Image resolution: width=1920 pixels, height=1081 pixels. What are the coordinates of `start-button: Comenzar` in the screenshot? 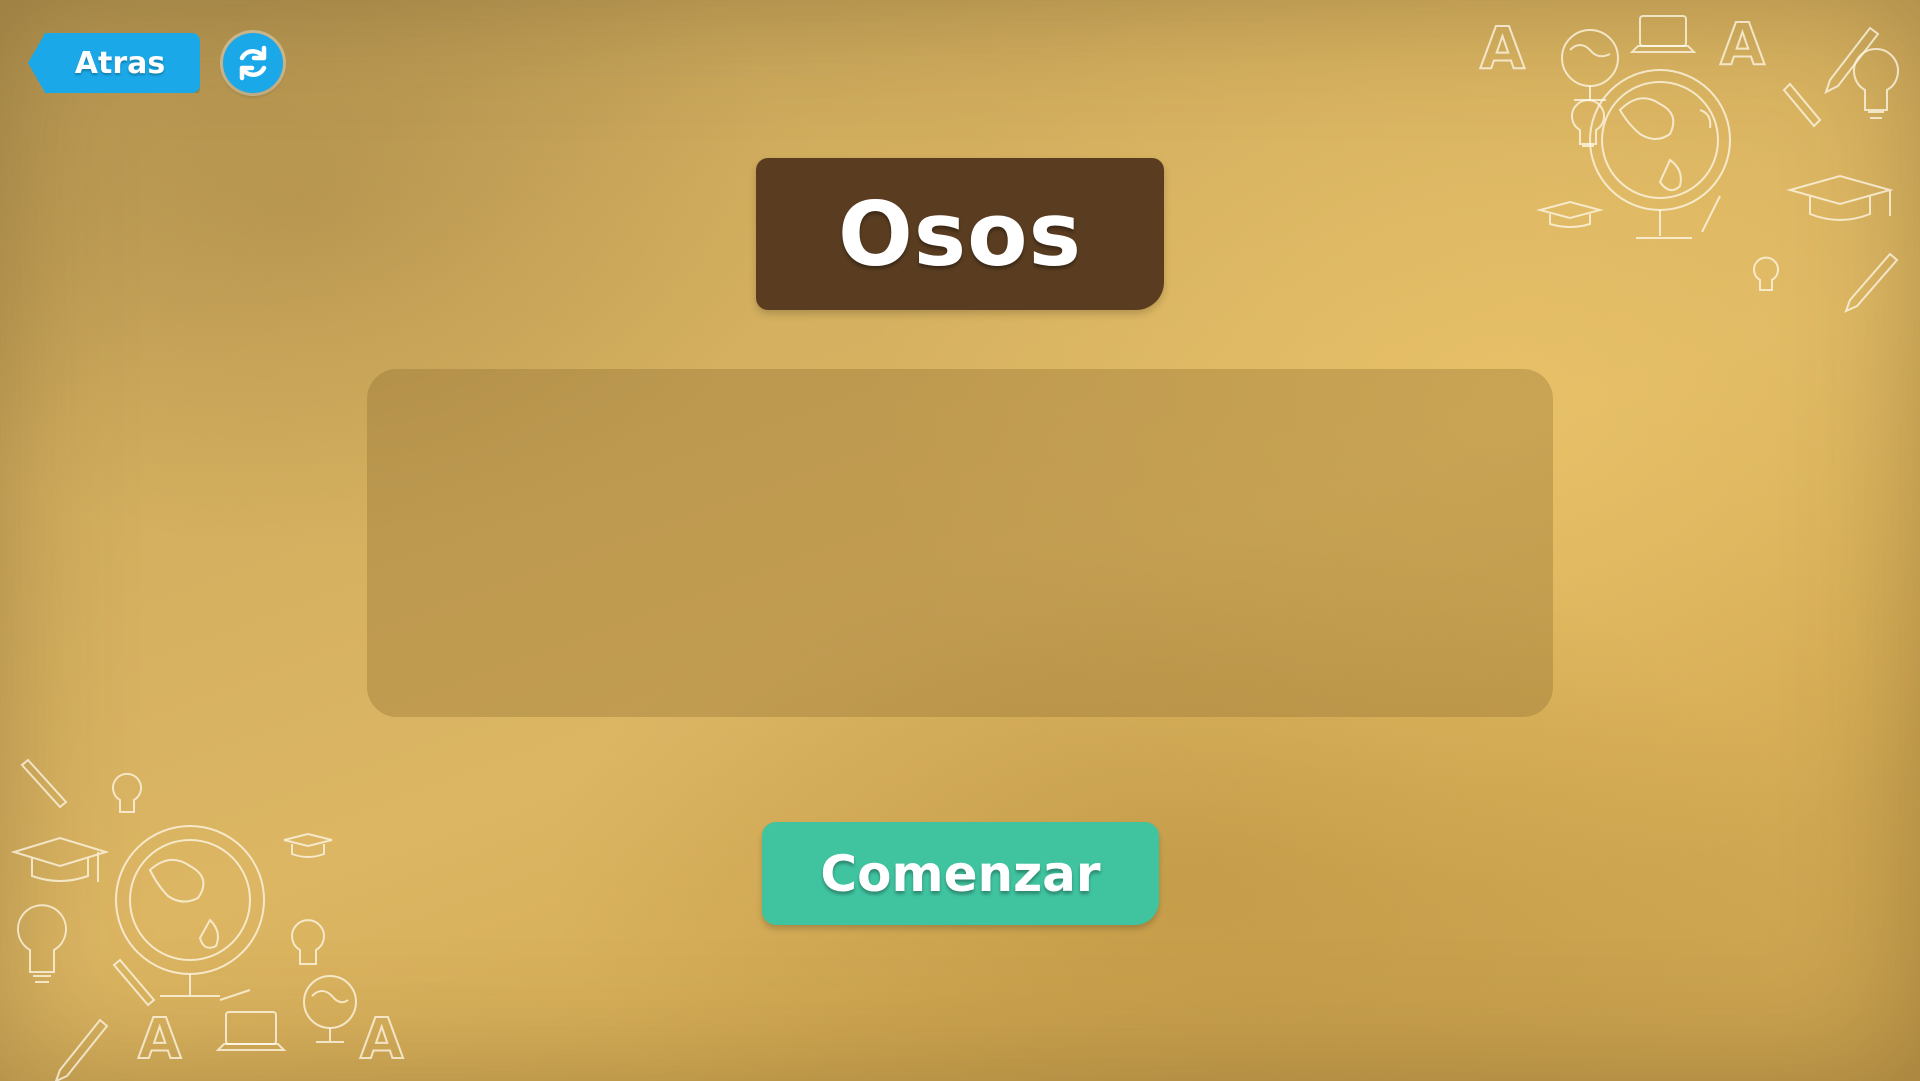 It's located at (960, 873).